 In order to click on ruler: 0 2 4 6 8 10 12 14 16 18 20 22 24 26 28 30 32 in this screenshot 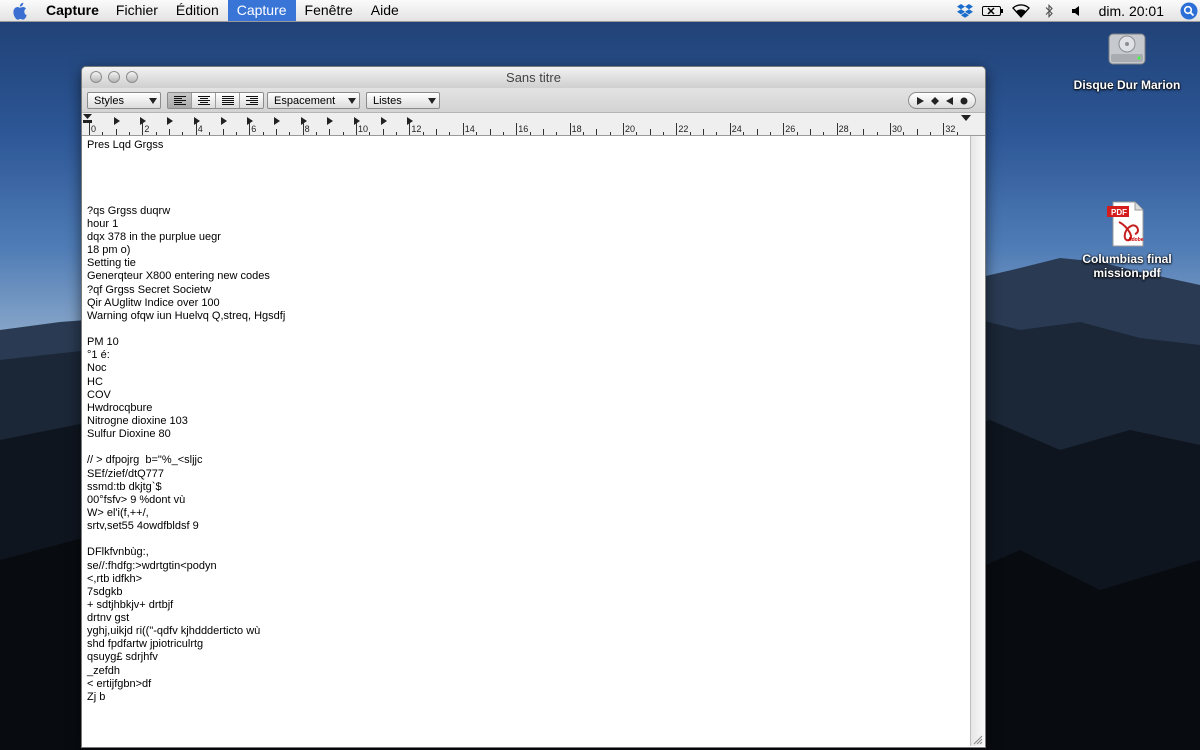, I will do `click(533, 124)`.